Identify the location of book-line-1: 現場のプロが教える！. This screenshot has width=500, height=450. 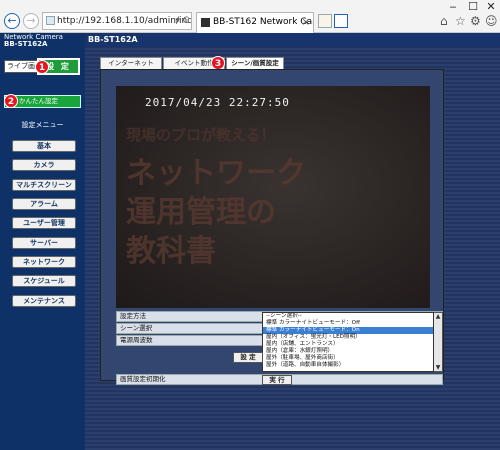
(201, 135).